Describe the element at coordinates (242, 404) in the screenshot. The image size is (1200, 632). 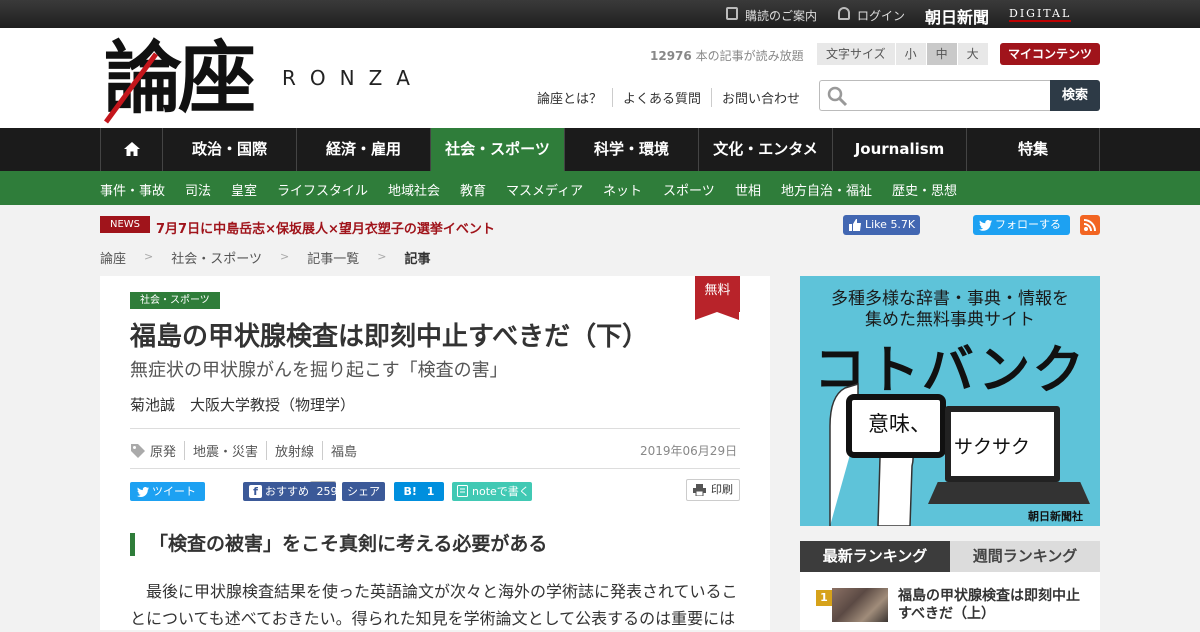
I see `article-author: 菊池誠 大阪大学教授（物理学）` at that location.